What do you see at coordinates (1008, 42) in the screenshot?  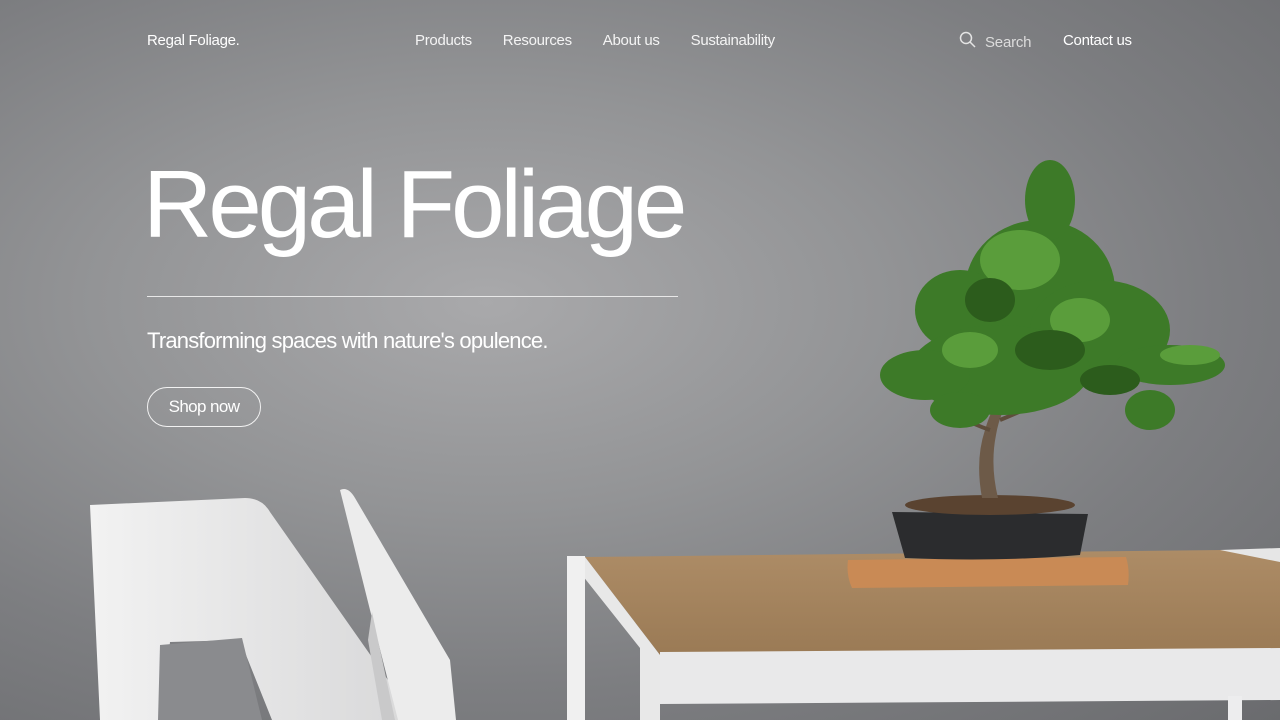 I see `search-label: Search` at bounding box center [1008, 42].